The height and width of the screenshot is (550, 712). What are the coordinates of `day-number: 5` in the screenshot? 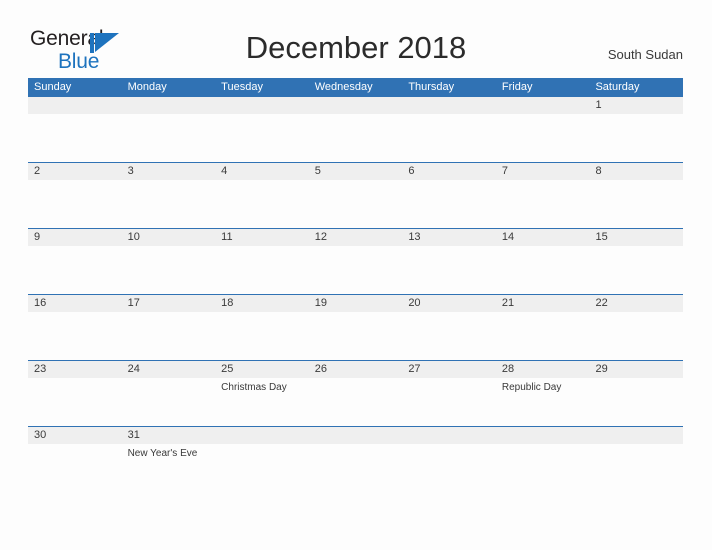 It's located at (356, 171).